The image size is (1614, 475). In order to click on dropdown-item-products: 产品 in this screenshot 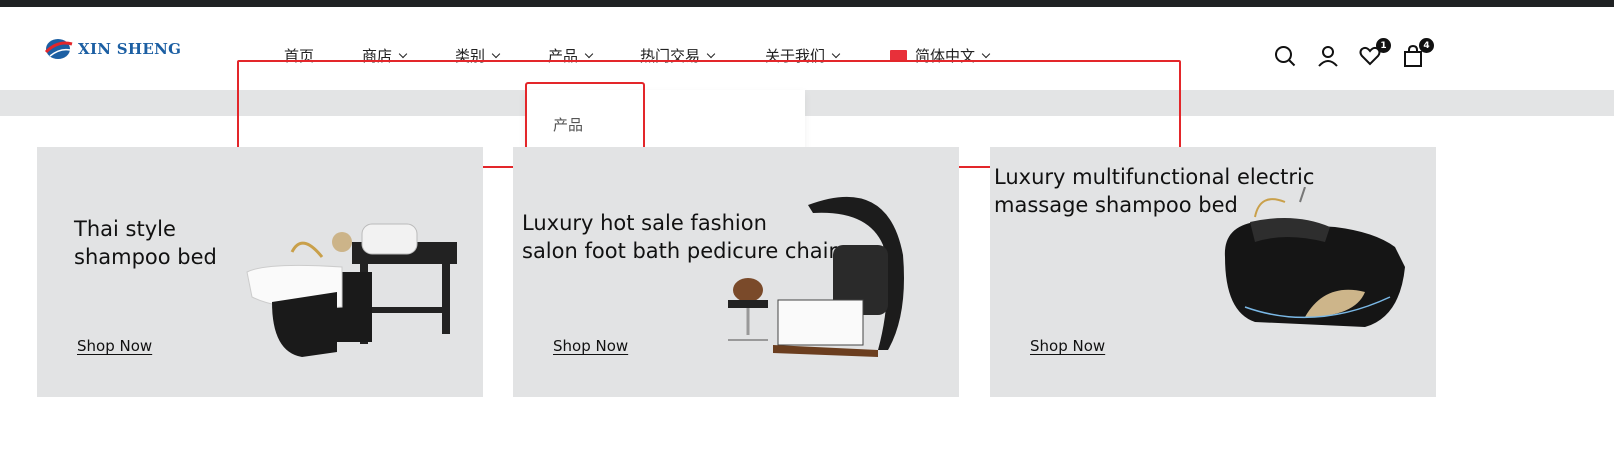, I will do `click(568, 124)`.